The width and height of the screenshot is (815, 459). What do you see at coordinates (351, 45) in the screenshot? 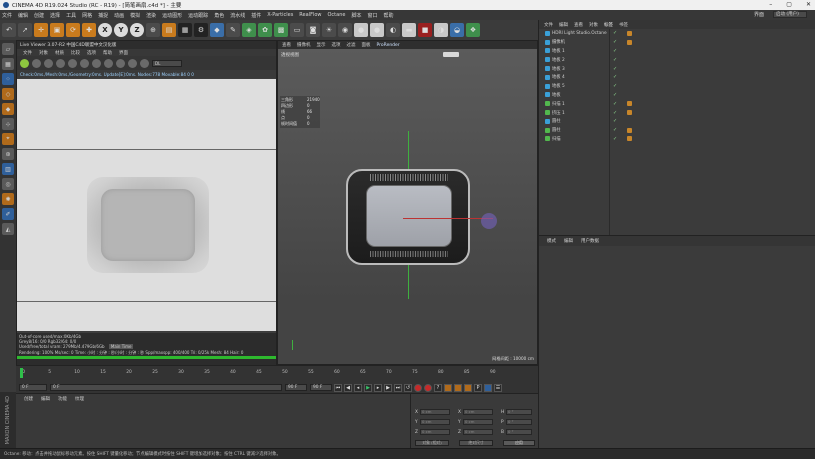
I see `vp-menu-item: 过滤` at bounding box center [351, 45].